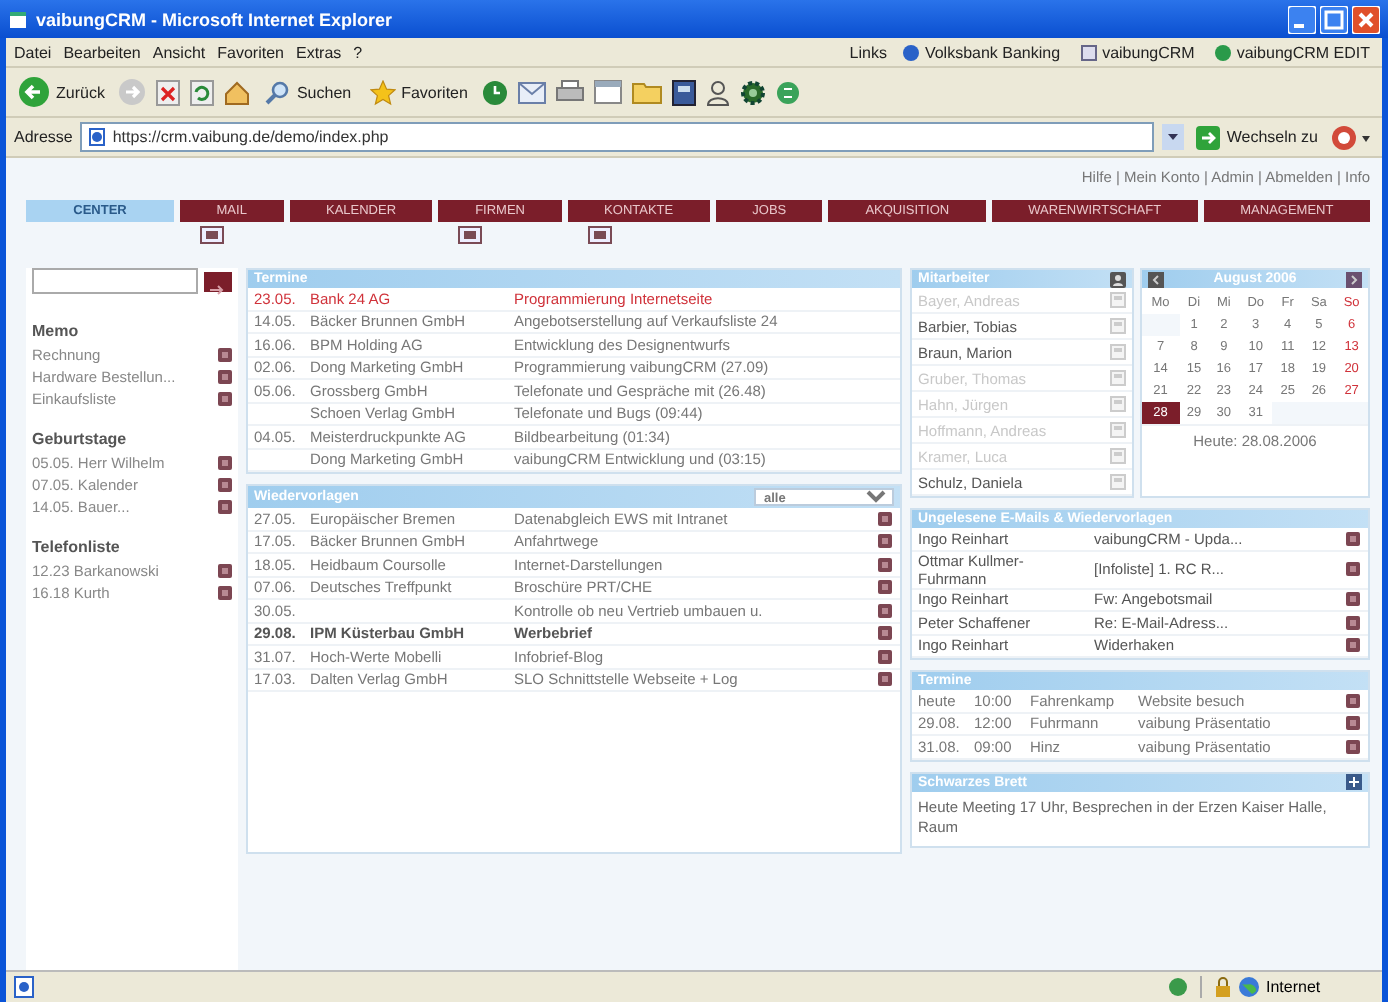  Describe the element at coordinates (1352, 137) in the screenshot. I see `toolbar-icon` at that location.